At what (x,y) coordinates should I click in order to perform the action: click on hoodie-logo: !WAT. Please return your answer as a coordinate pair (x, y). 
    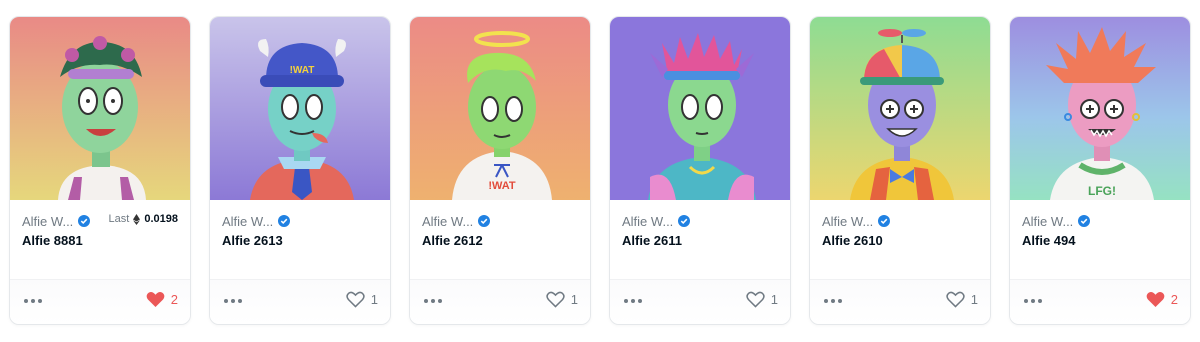
    Looking at the image, I should click on (502, 186).